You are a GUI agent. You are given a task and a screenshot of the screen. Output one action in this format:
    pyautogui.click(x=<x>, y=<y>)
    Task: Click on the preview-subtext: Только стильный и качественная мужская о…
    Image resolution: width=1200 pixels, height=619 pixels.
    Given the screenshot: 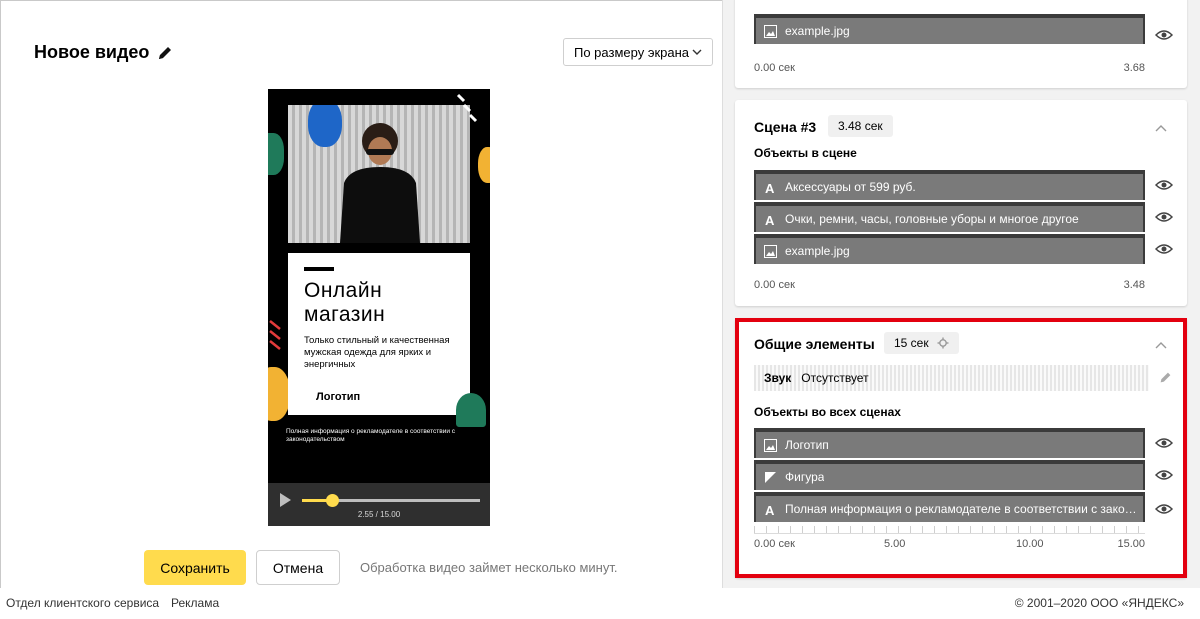 What is the action you would take?
    pyautogui.click(x=377, y=352)
    